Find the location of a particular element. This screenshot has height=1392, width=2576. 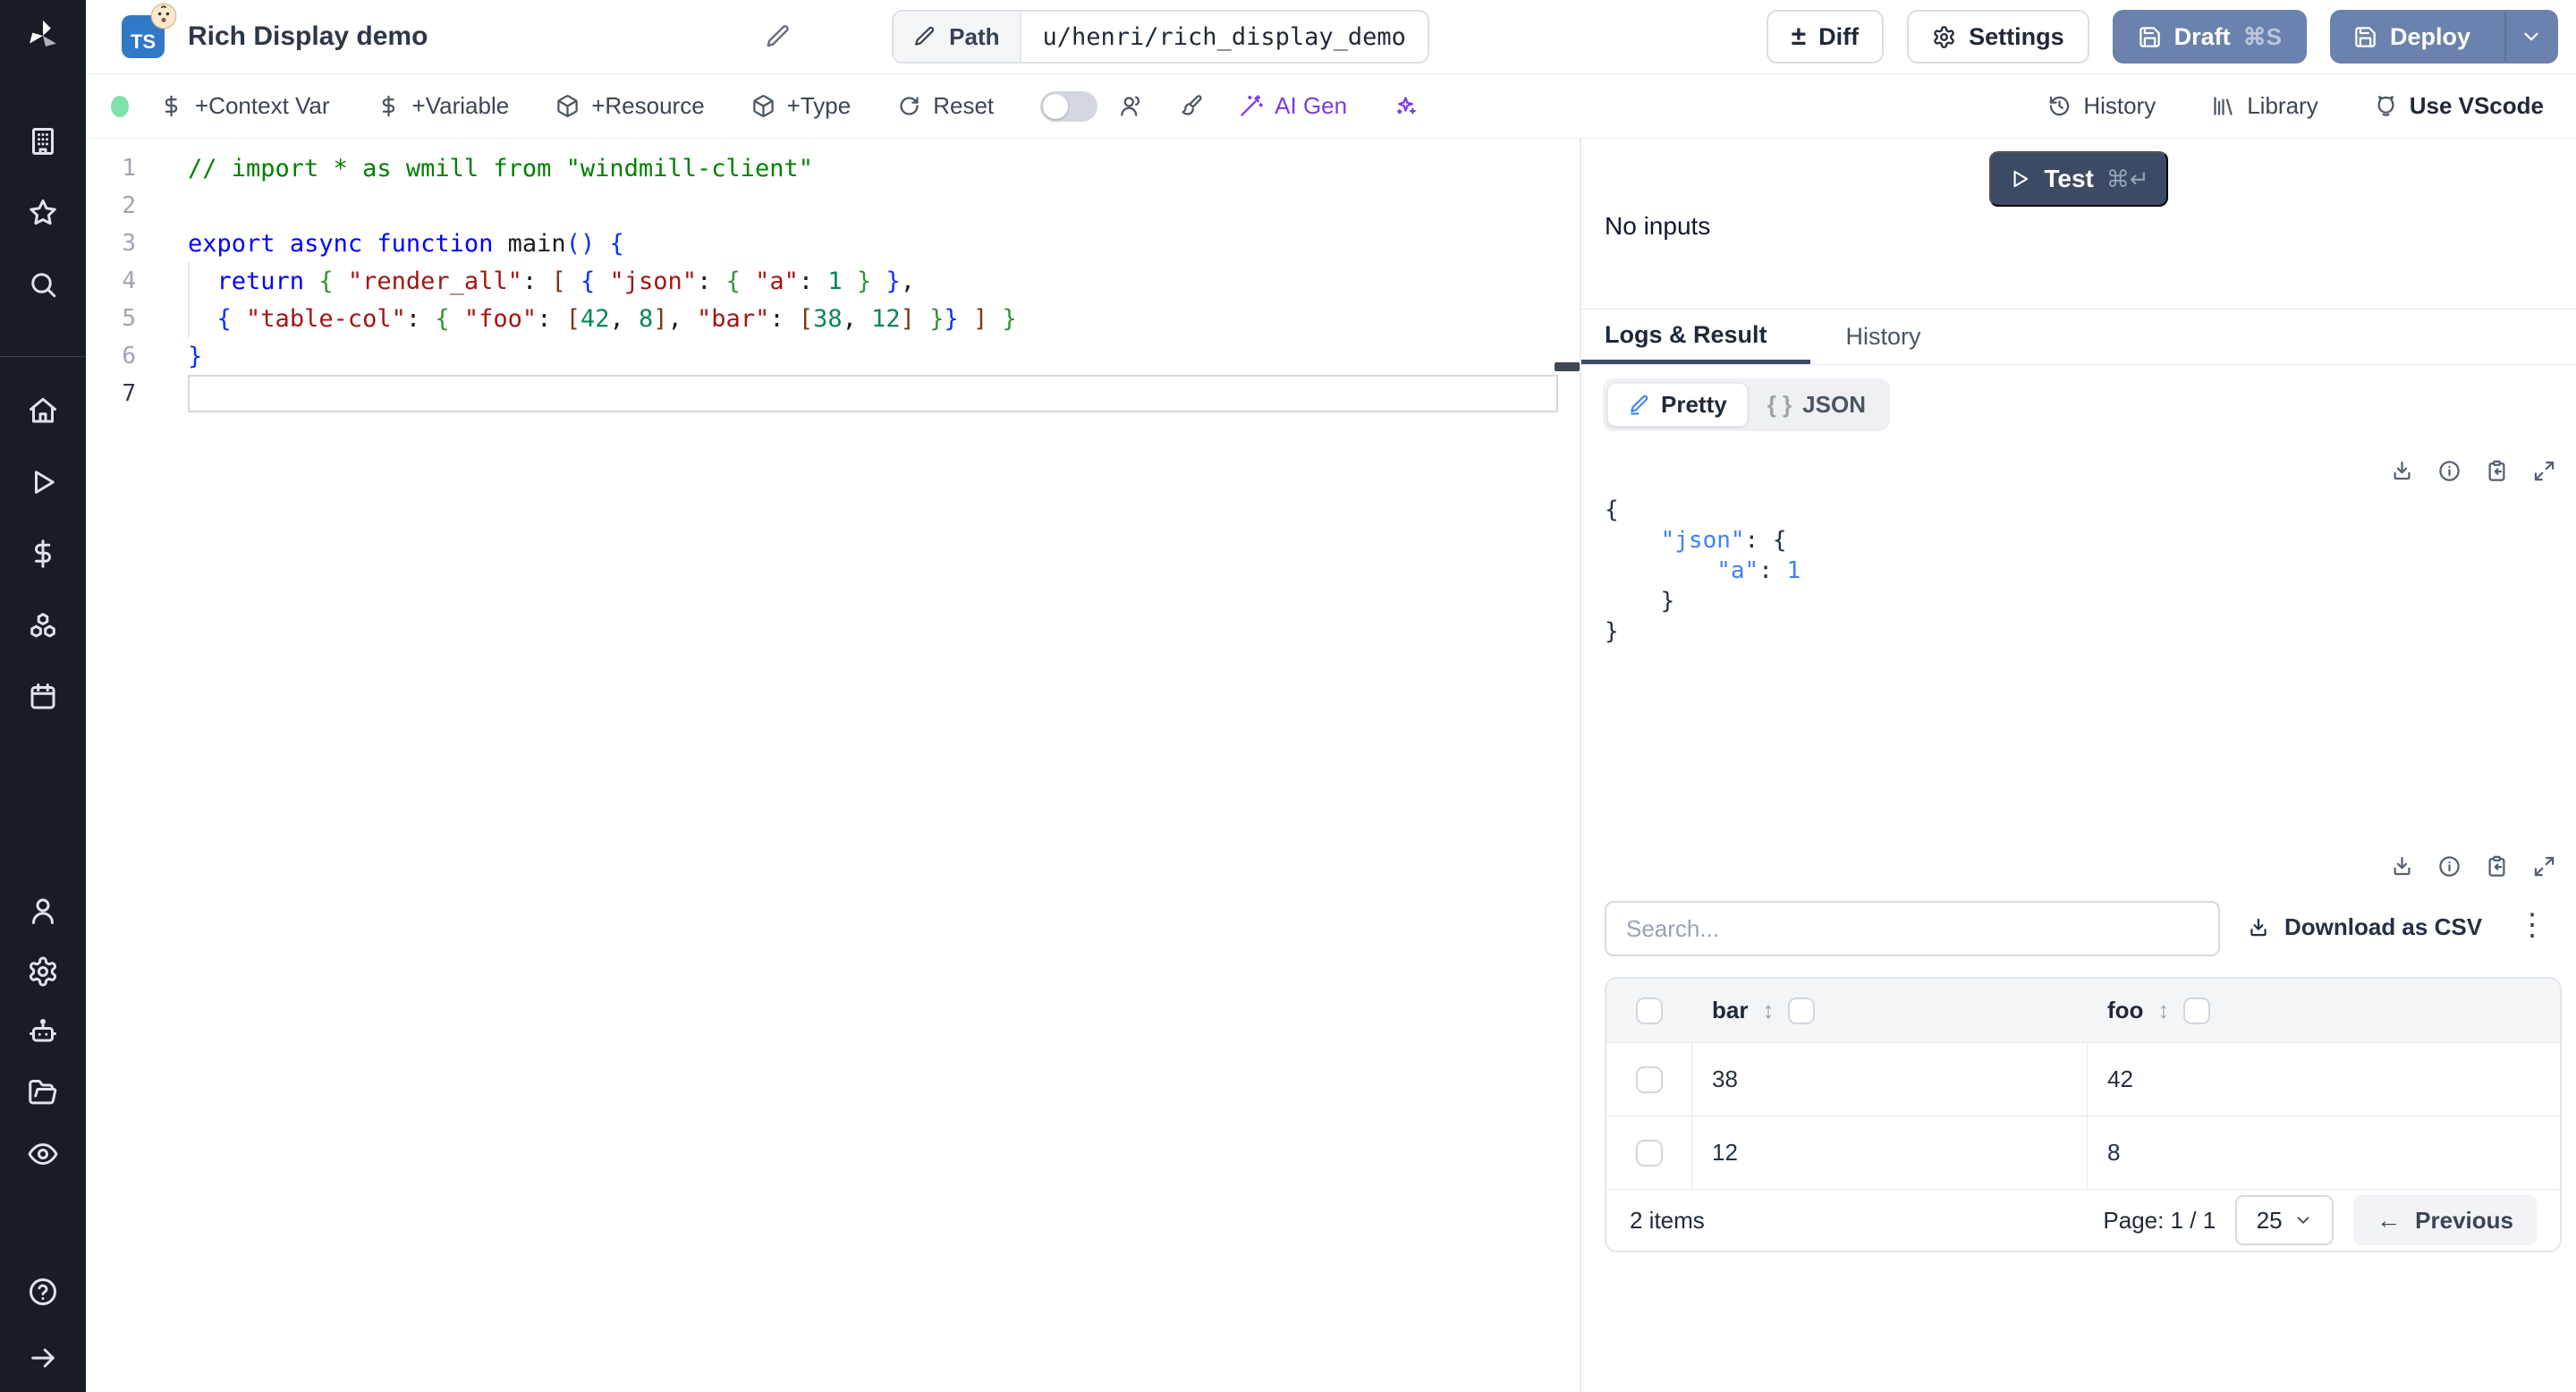

variables-icon is located at coordinates (42, 553).